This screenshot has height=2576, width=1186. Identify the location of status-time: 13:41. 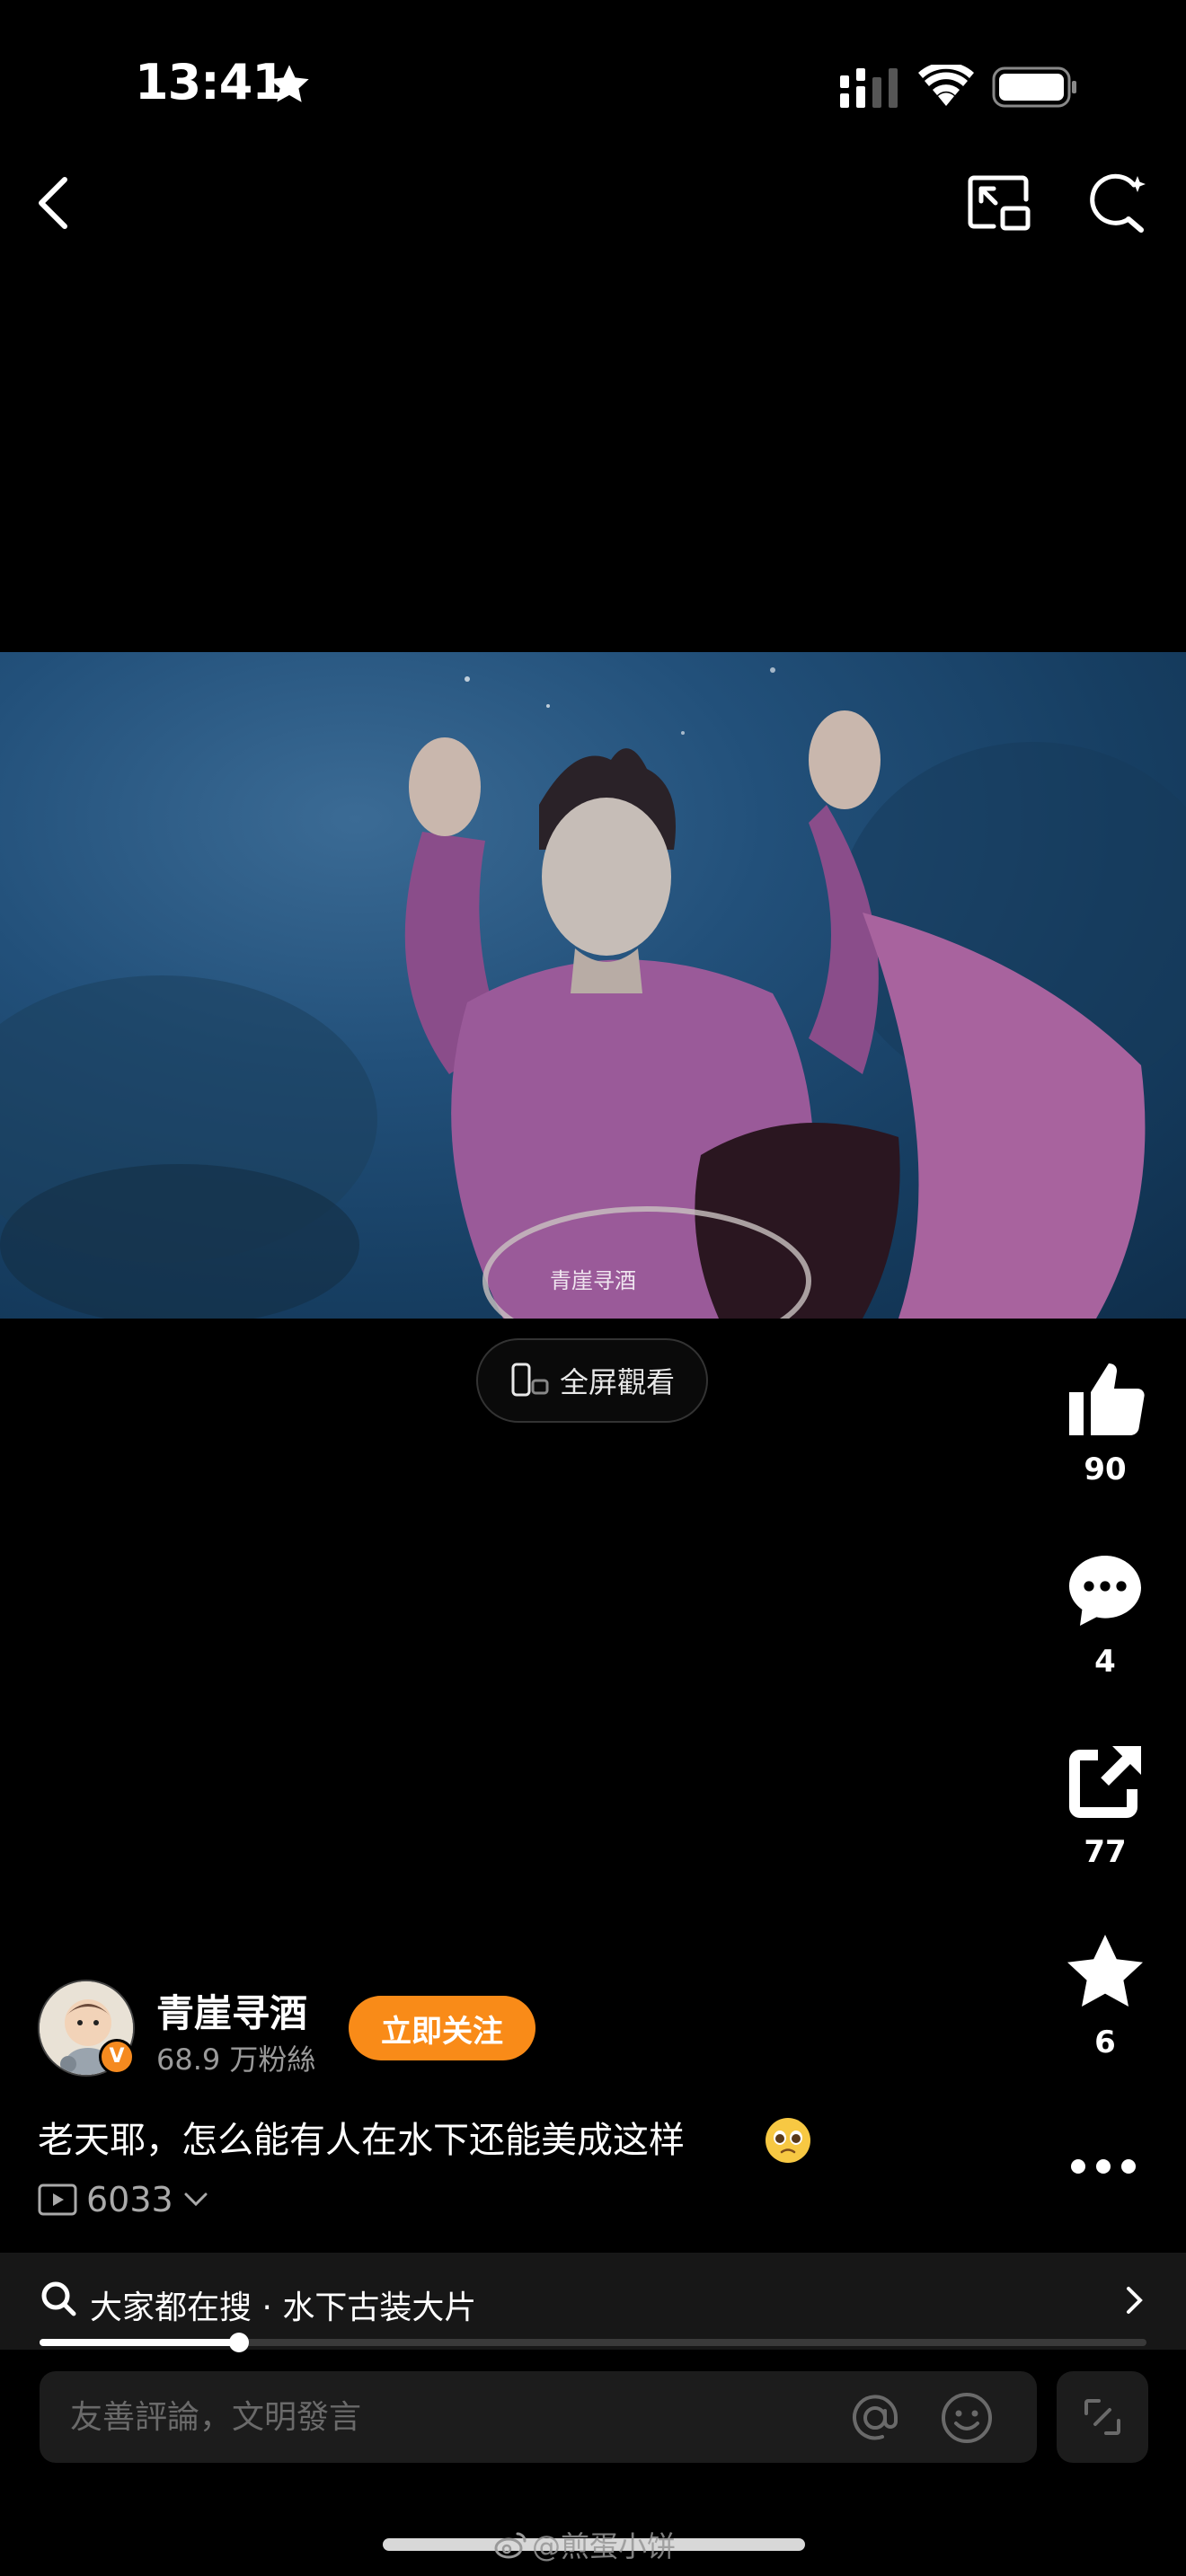
(210, 82).